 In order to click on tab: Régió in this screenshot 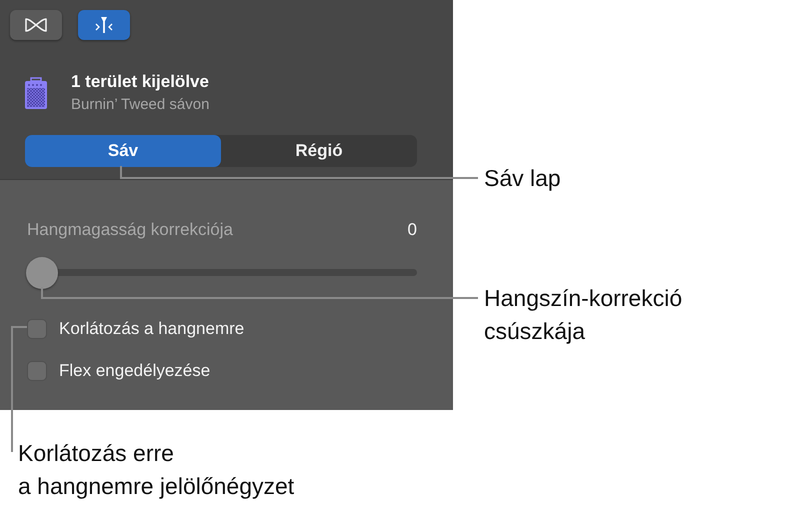, I will do `click(319, 151)`.